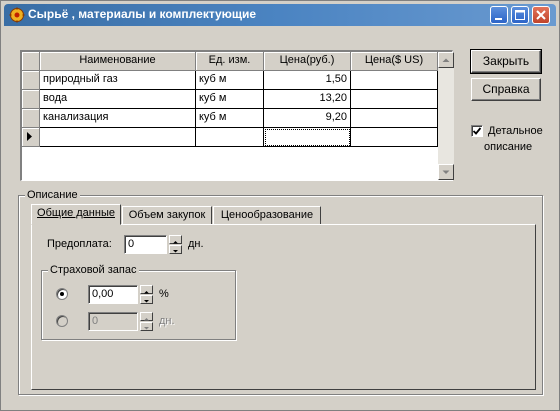 The width and height of the screenshot is (560, 411). What do you see at coordinates (118, 99) in the screenshot?
I see `cell-name: вода` at bounding box center [118, 99].